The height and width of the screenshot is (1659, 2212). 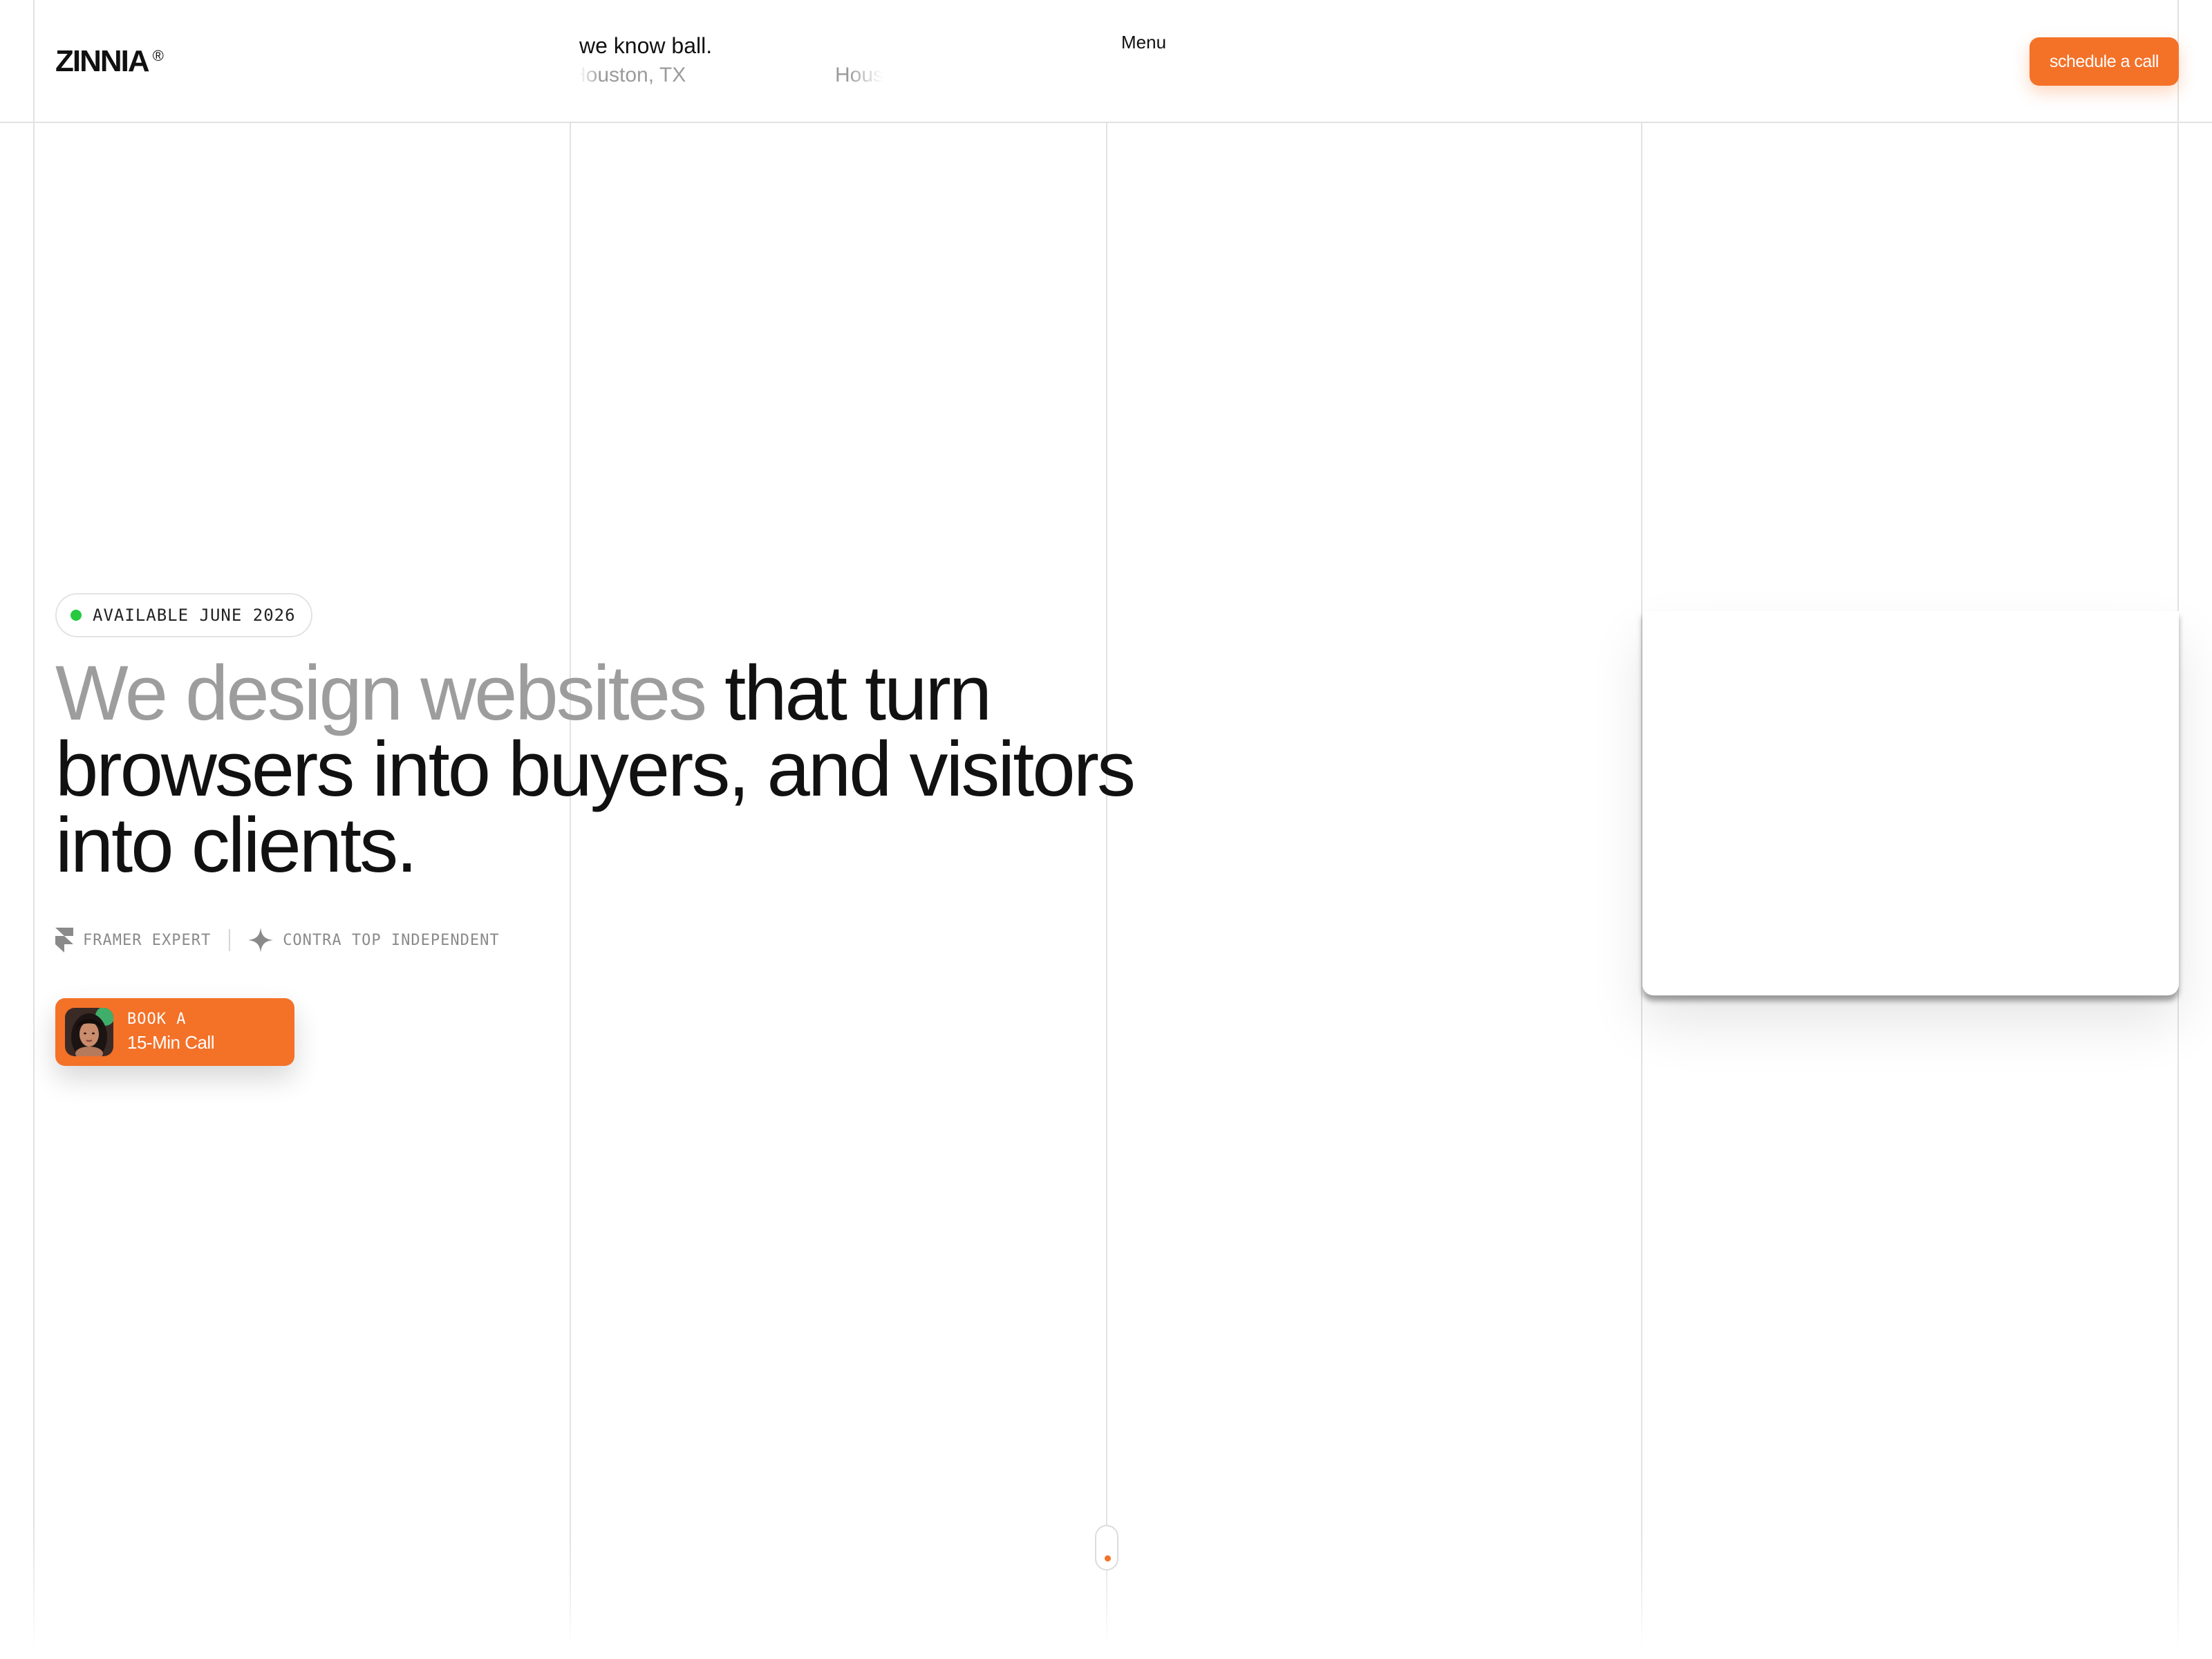 What do you see at coordinates (171, 1042) in the screenshot?
I see `book-call-line2: 15-Min Call` at bounding box center [171, 1042].